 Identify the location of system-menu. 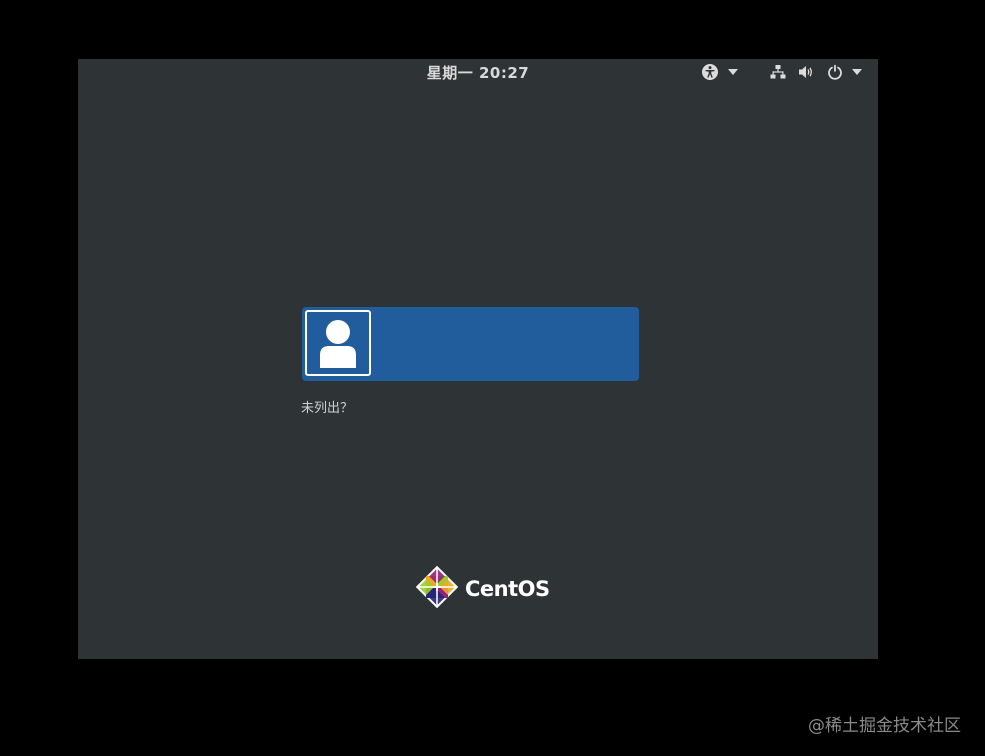
(816, 72).